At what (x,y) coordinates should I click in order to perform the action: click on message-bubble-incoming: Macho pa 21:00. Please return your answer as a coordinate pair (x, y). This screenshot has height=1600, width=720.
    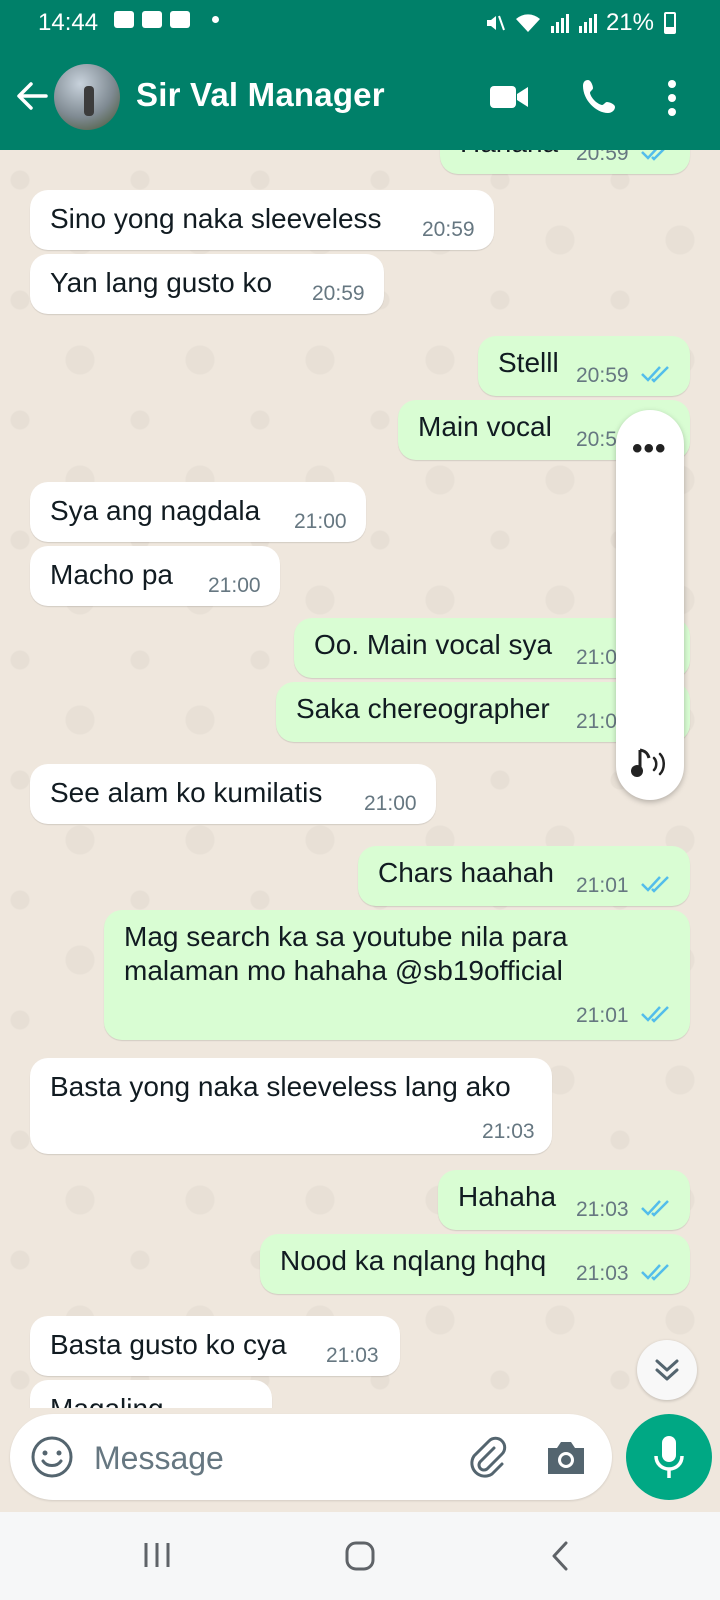
    Looking at the image, I should click on (155, 576).